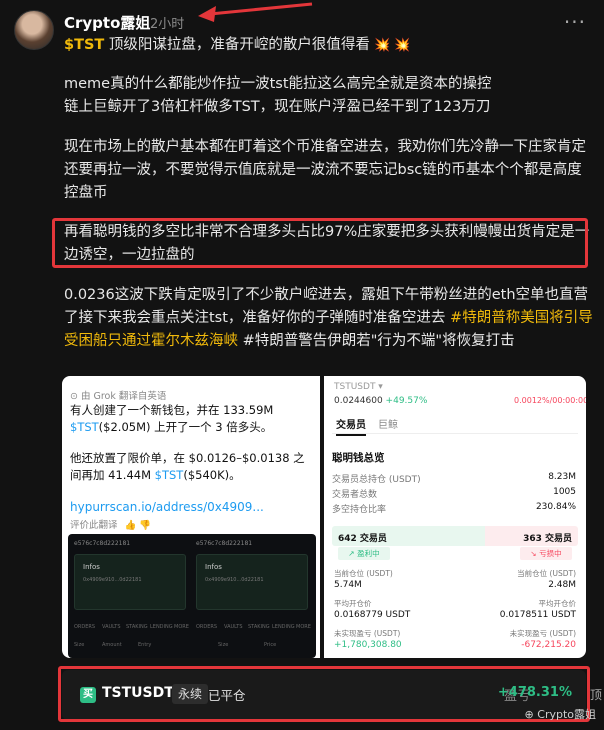 Image resolution: width=604 pixels, height=730 pixels. I want to click on short-avg-price: 0.0178511 USDT, so click(537, 615).